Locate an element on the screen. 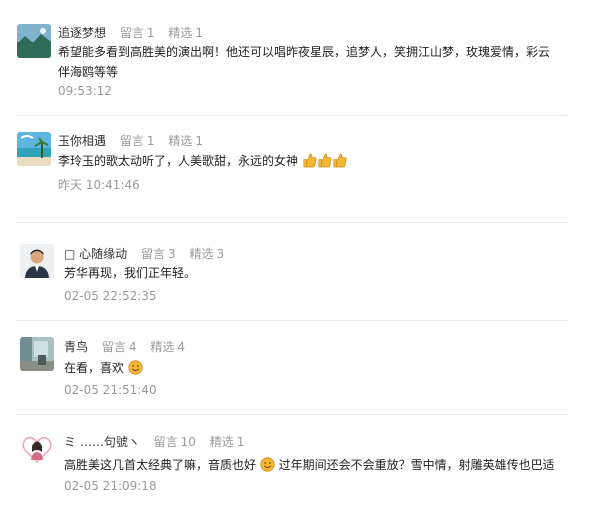  comment-text: 高胜美这几首太经典了嘛，音质也好 过年期间还会不会重放？雪中情，射雕英雄传也巴适 is located at coordinates (324, 466).